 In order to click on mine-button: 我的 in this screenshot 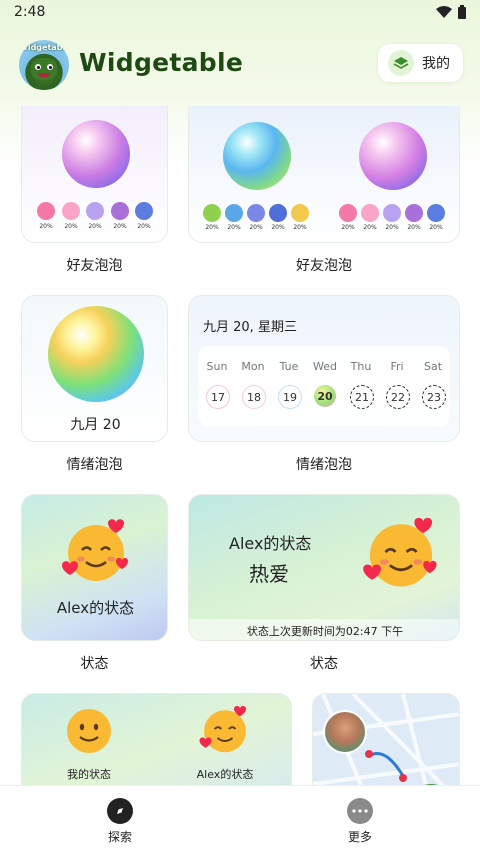, I will do `click(420, 63)`.